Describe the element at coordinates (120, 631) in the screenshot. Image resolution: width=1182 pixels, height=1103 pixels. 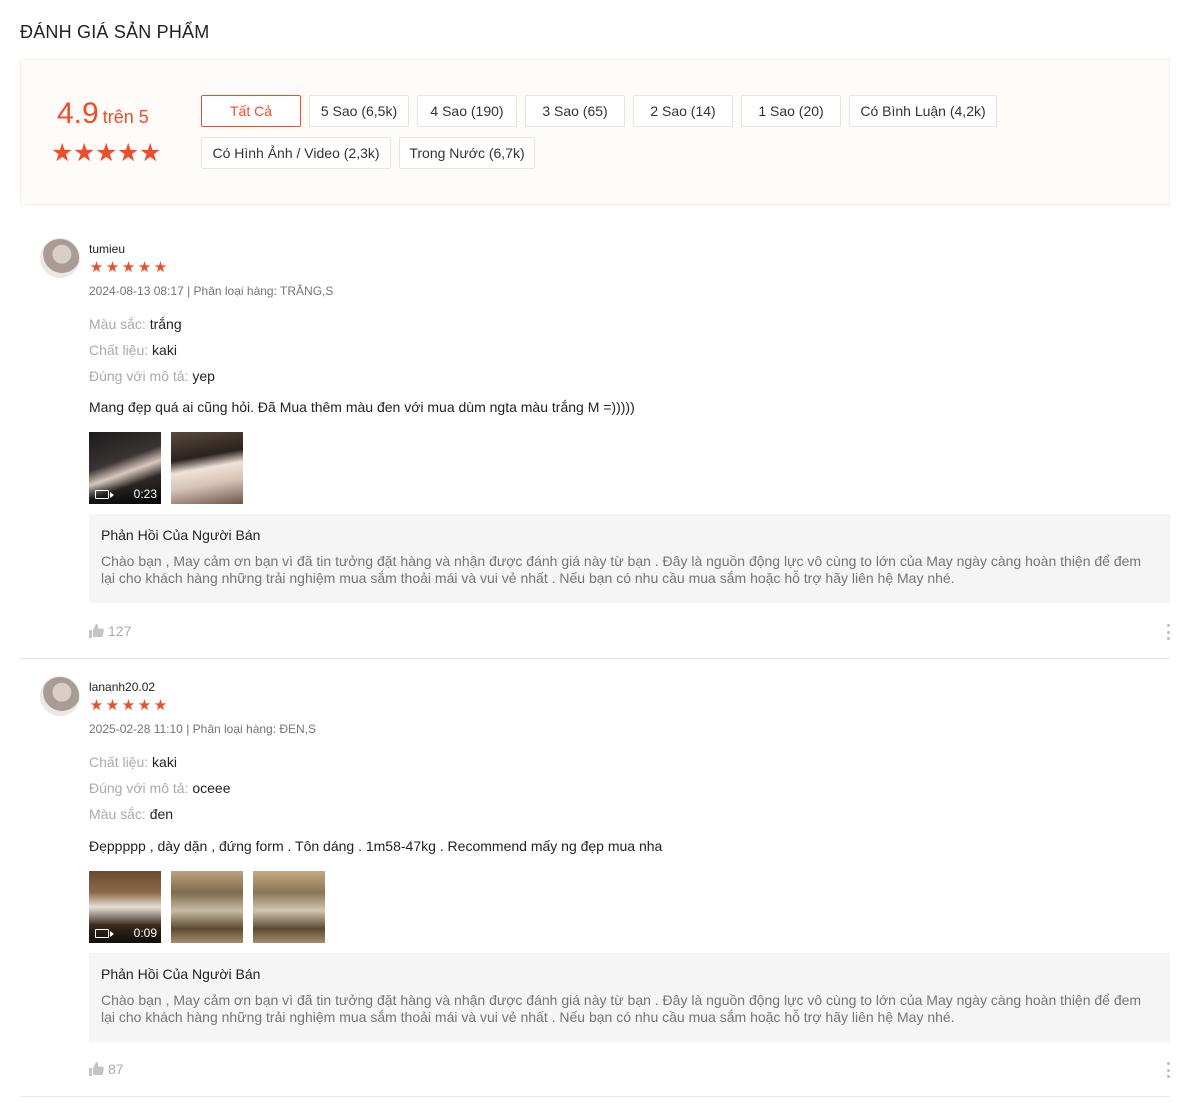
I see `like-count: 127` at that location.